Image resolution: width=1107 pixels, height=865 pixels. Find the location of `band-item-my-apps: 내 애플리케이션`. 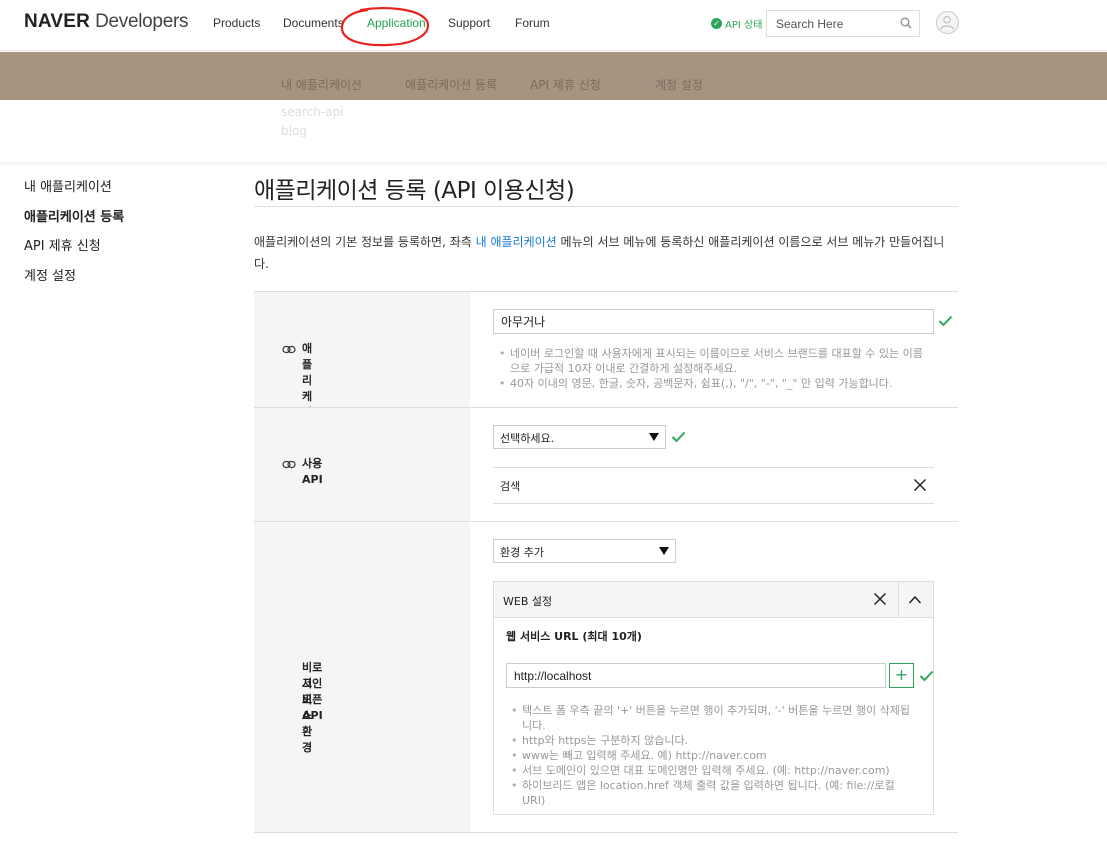

band-item-my-apps: 내 애플리케이션 is located at coordinates (321, 84).